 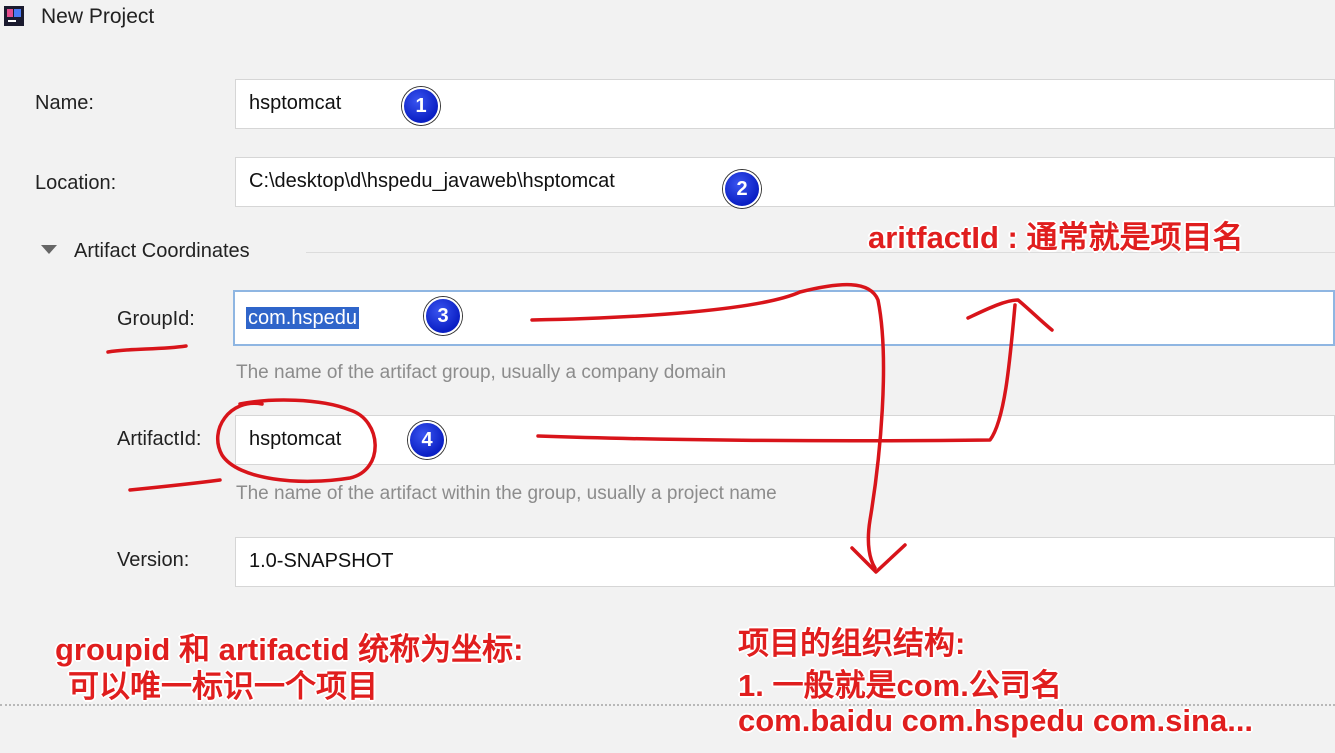 I want to click on location-label: Location:, so click(x=76, y=183).